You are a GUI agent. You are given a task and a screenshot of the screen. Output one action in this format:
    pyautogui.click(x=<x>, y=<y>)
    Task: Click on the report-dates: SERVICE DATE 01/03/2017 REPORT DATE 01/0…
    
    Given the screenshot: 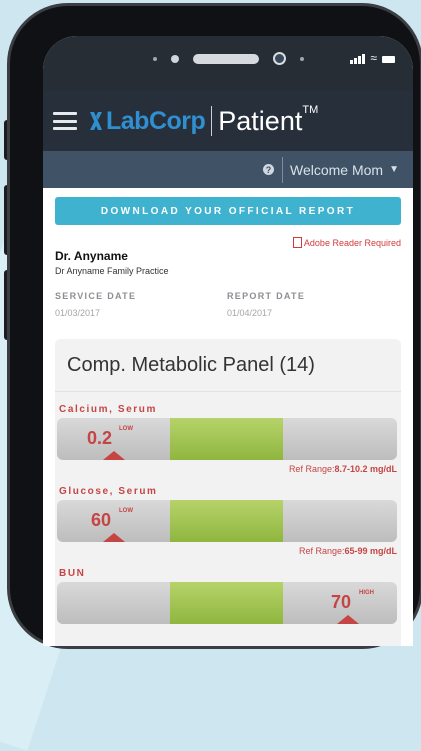 What is the action you would take?
    pyautogui.click(x=228, y=304)
    